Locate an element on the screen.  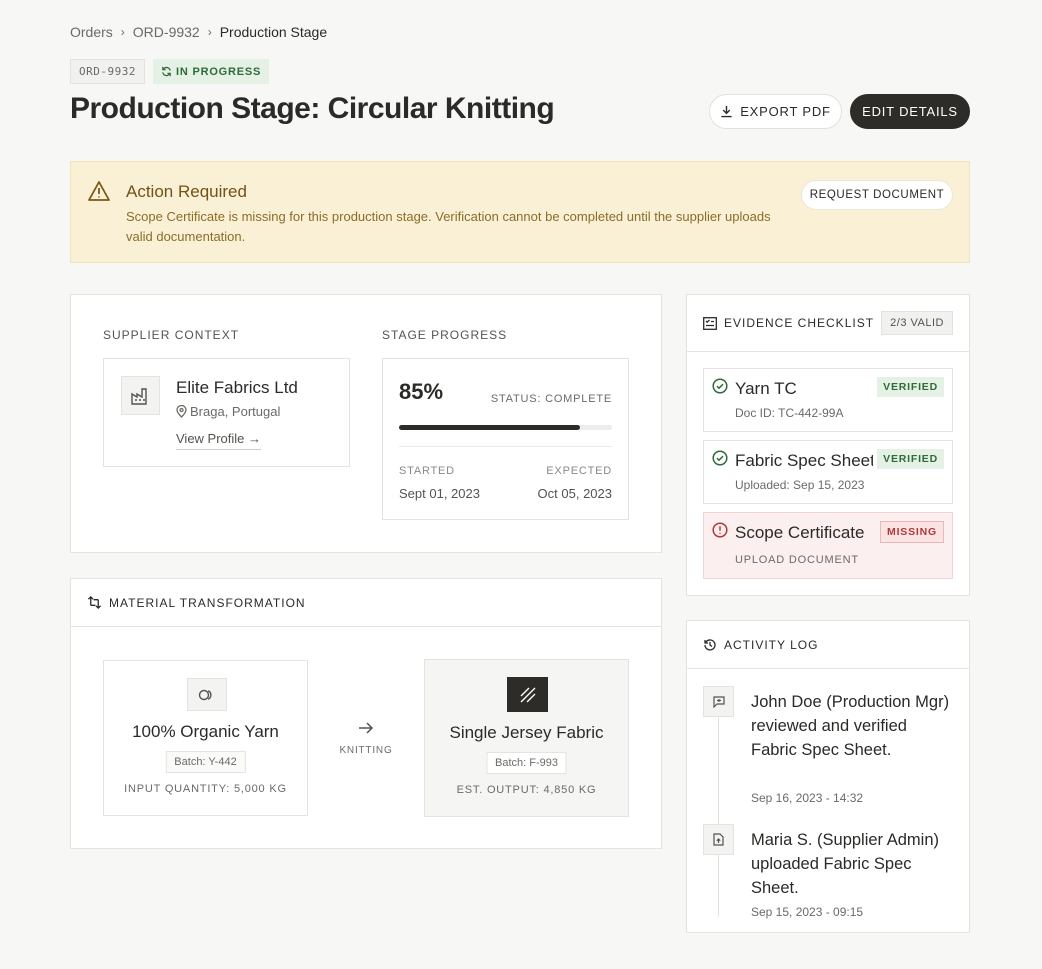
supplier-location: Braga, Portugal is located at coordinates (228, 411).